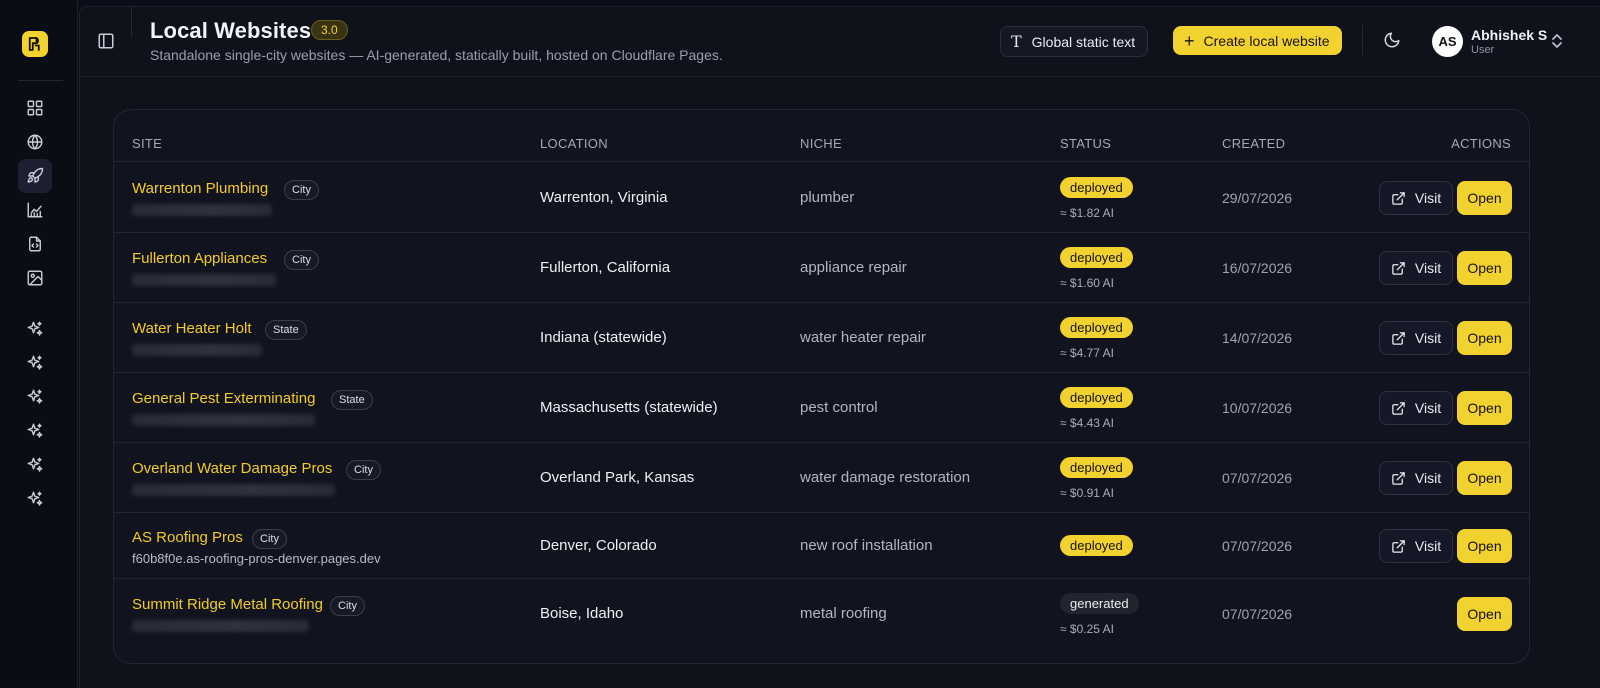  I want to click on created-date: 14/07/2026, so click(1257, 338).